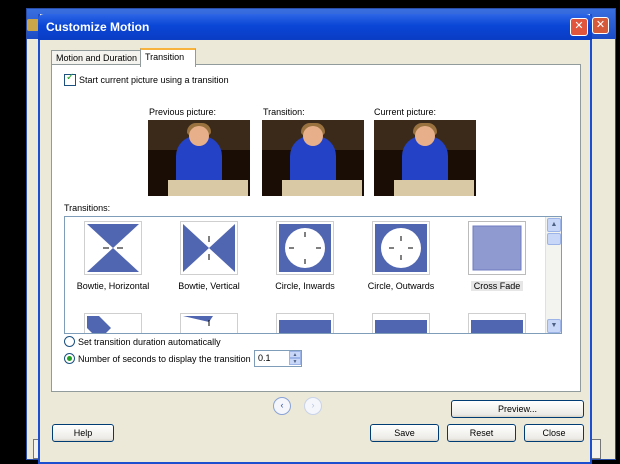 The height and width of the screenshot is (464, 620). Describe the element at coordinates (272, 358) in the screenshot. I see `seconds-input` at that location.